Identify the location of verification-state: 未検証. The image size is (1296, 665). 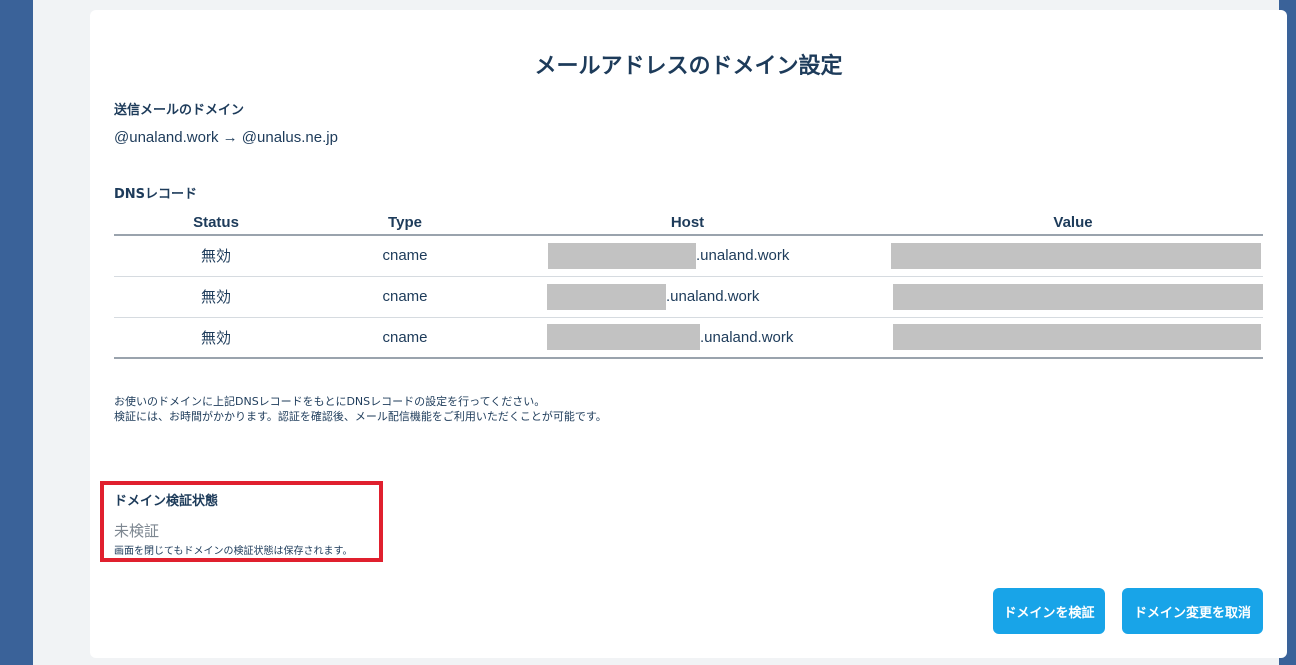
(137, 531).